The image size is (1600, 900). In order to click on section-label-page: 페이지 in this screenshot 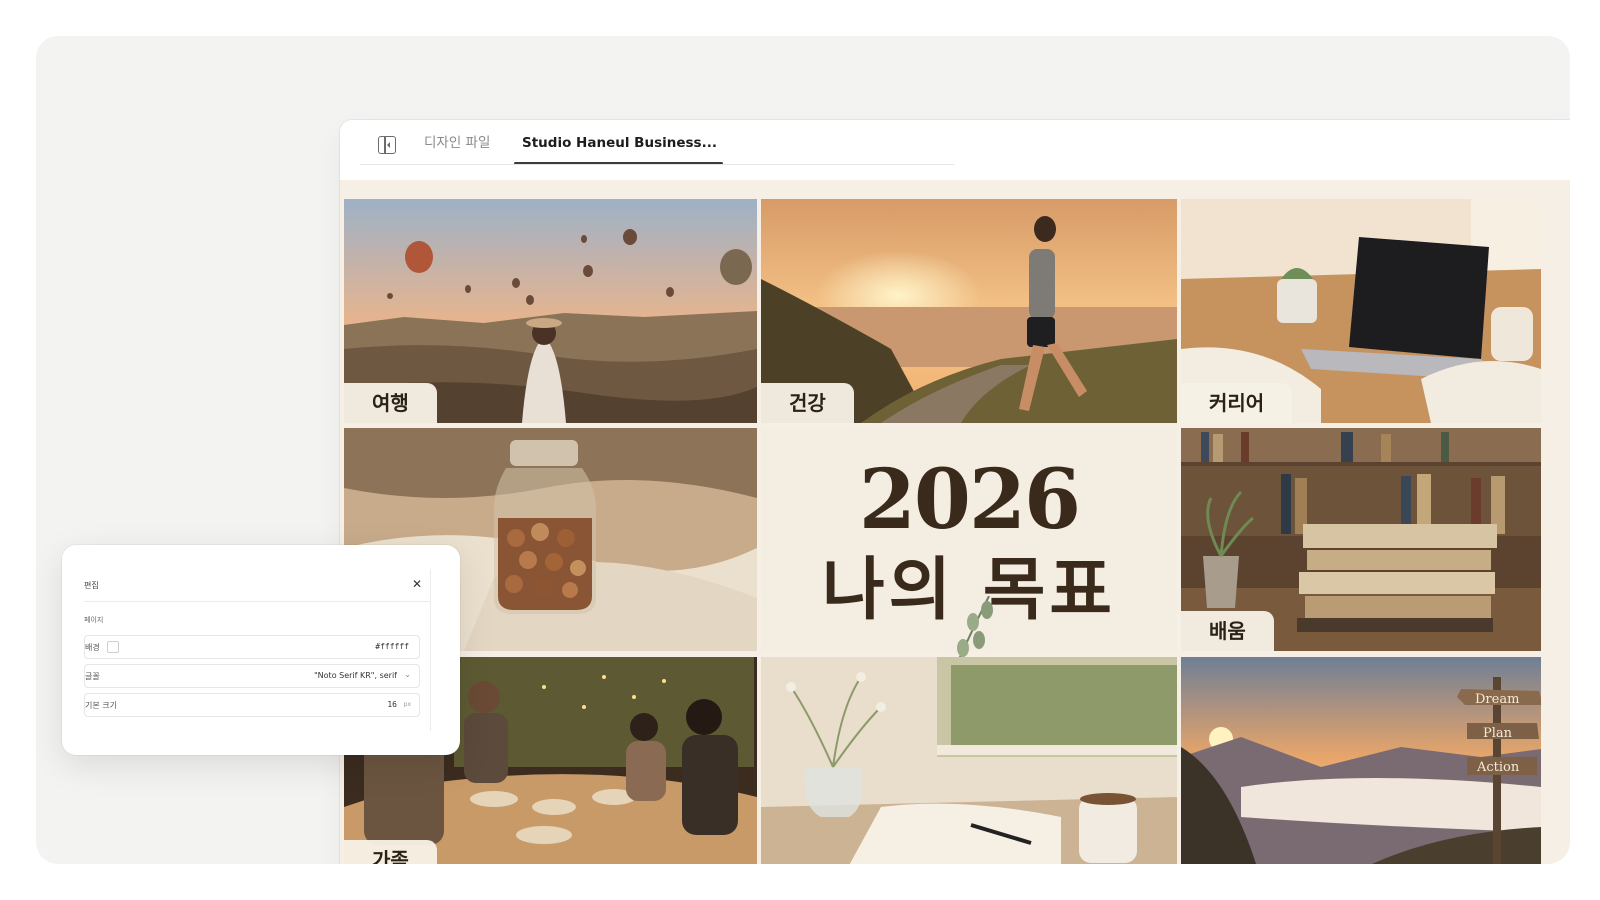, I will do `click(94, 620)`.